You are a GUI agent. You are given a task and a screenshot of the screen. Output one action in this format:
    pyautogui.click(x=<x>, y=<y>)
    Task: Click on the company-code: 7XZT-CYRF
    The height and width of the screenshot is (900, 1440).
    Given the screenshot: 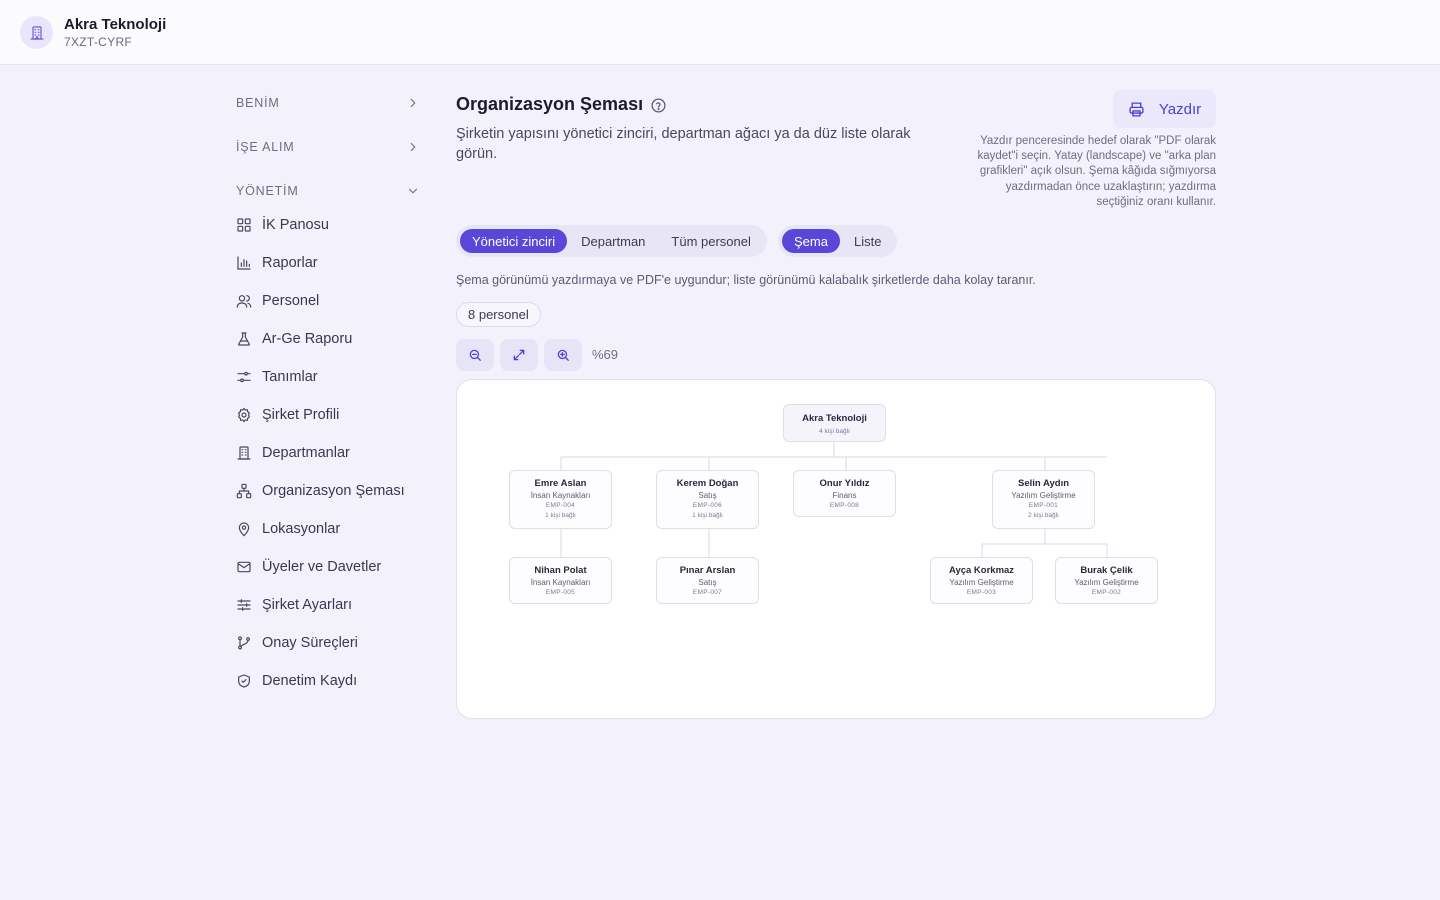 What is the action you would take?
    pyautogui.click(x=98, y=42)
    